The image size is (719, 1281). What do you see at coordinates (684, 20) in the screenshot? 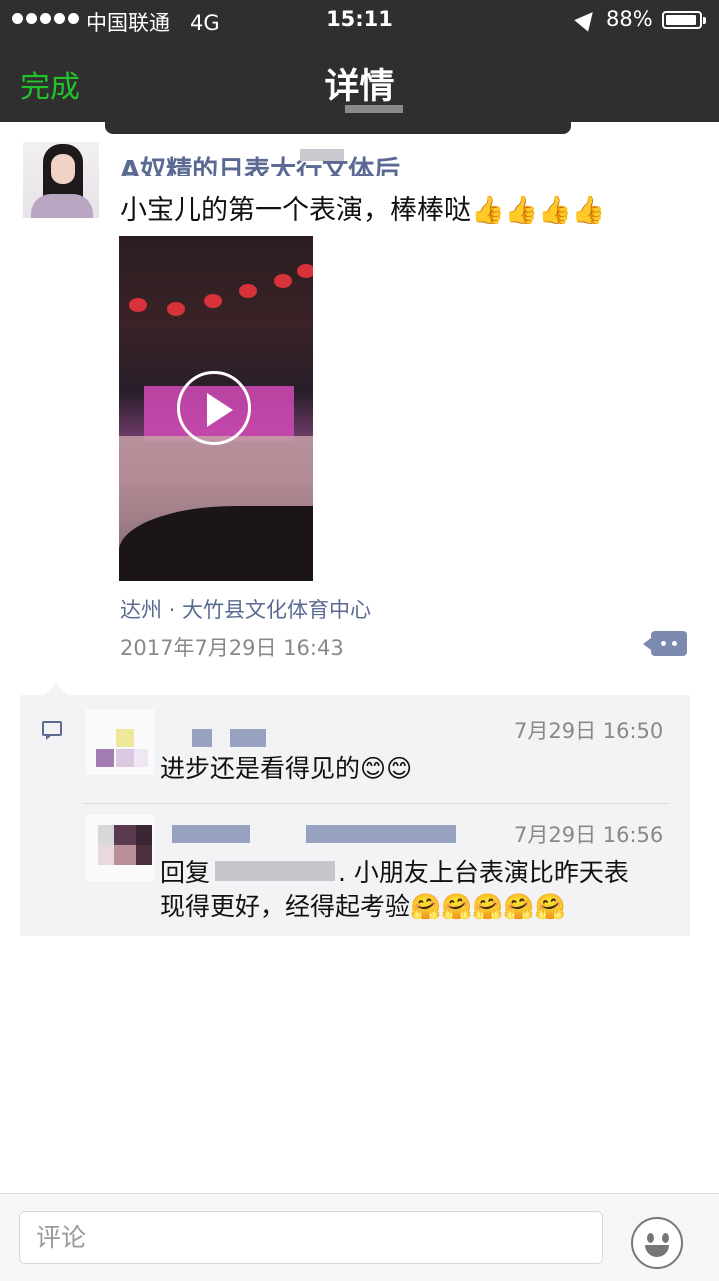
I see `battery-icon` at bounding box center [684, 20].